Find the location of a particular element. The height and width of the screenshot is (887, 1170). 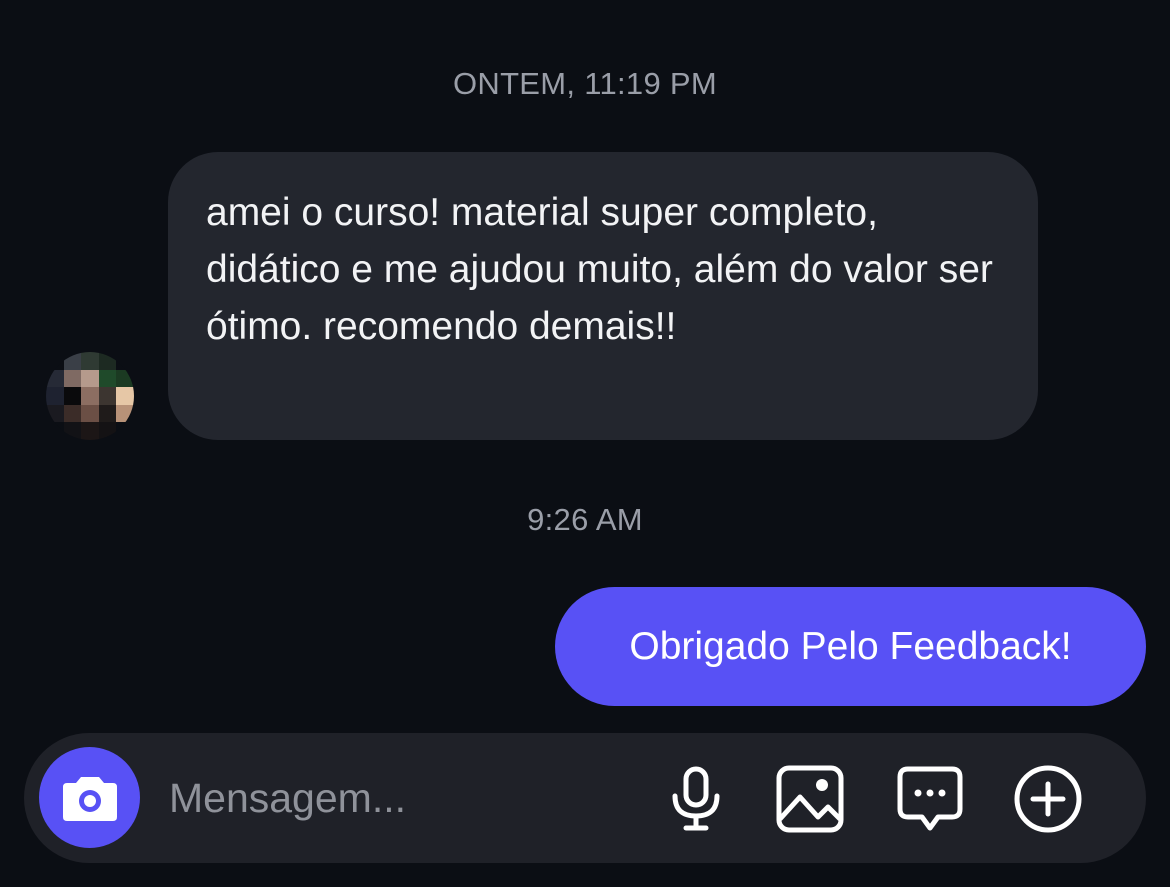

camera-button is located at coordinates (89, 797).